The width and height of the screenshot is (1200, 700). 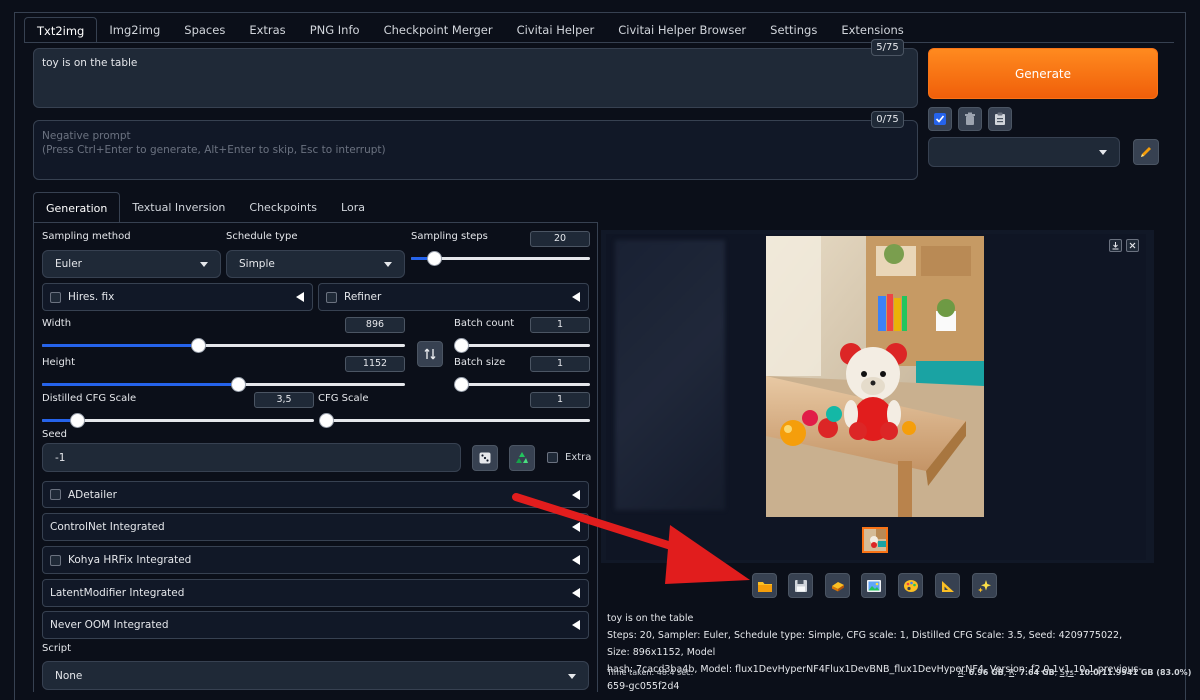 What do you see at coordinates (375, 364) in the screenshot?
I see `height-input: 1152` at bounding box center [375, 364].